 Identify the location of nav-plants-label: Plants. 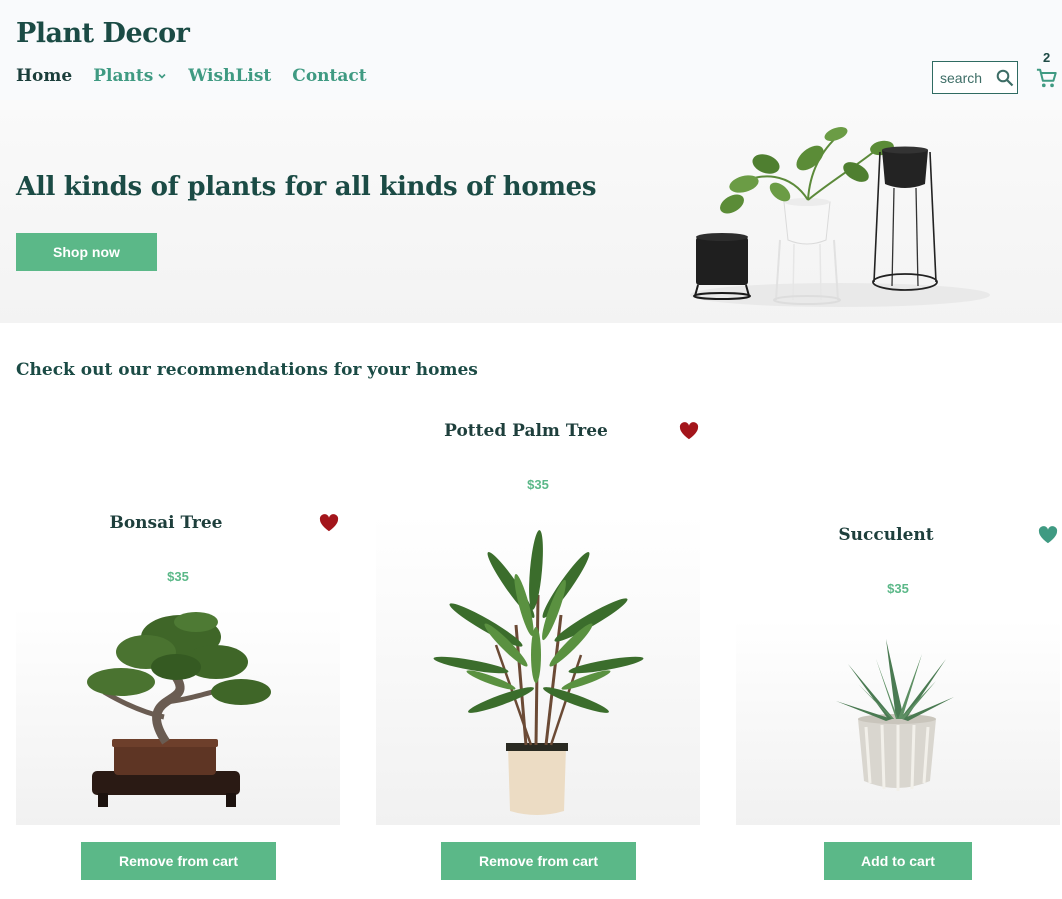
(123, 76).